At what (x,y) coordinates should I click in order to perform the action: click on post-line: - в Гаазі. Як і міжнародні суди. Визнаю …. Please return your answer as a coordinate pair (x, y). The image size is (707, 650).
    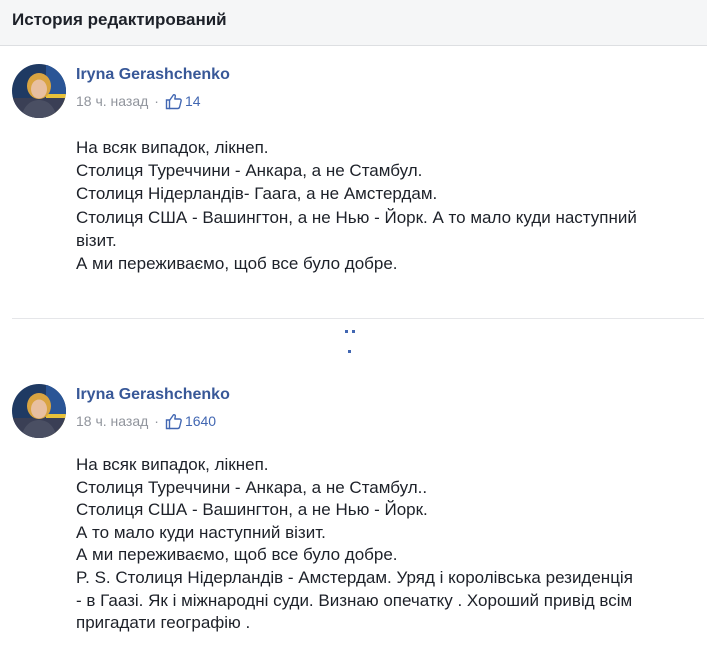
    Looking at the image, I should click on (354, 600).